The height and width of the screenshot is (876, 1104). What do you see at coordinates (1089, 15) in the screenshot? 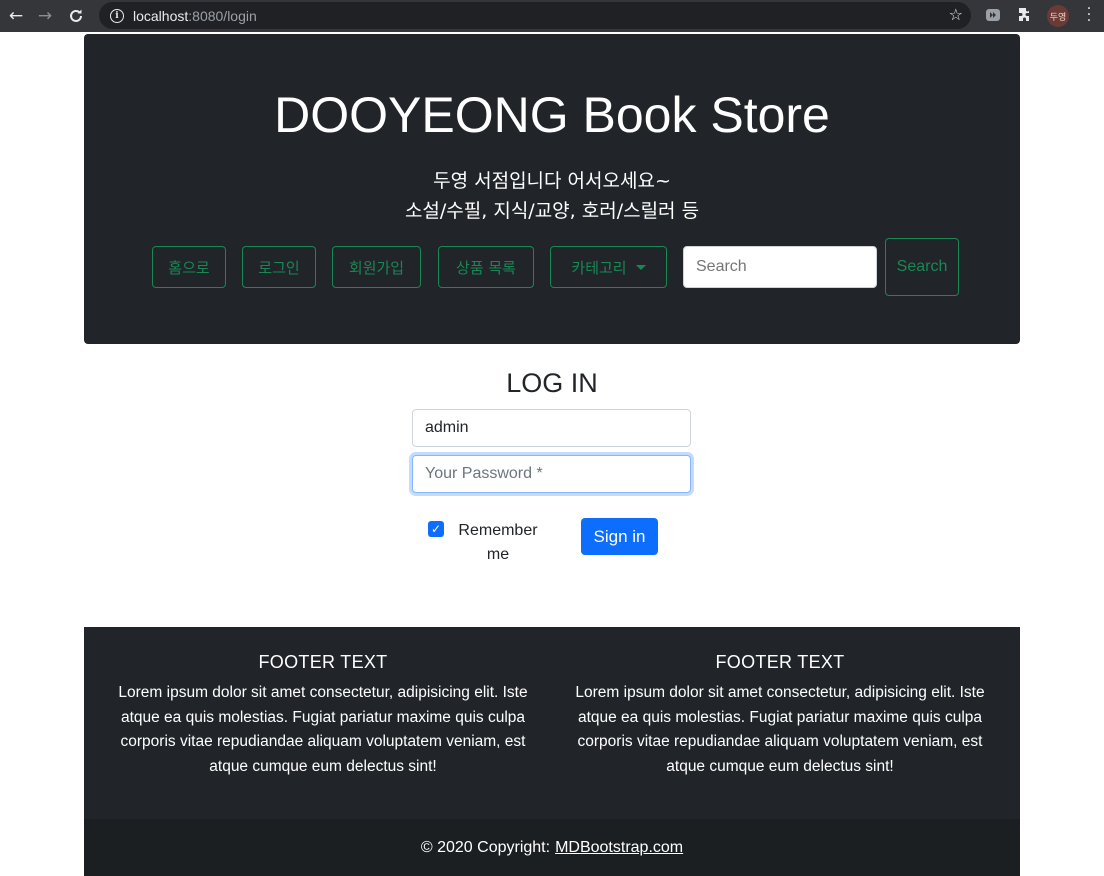
I see `browser-menu-icon: · · ·` at bounding box center [1089, 15].